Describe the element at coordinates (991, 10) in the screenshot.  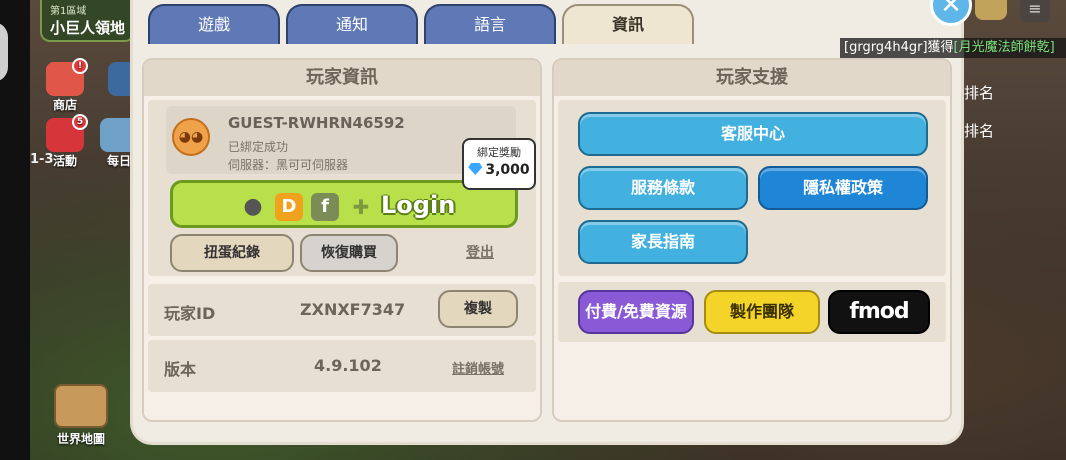
I see `megaphone-icon` at that location.